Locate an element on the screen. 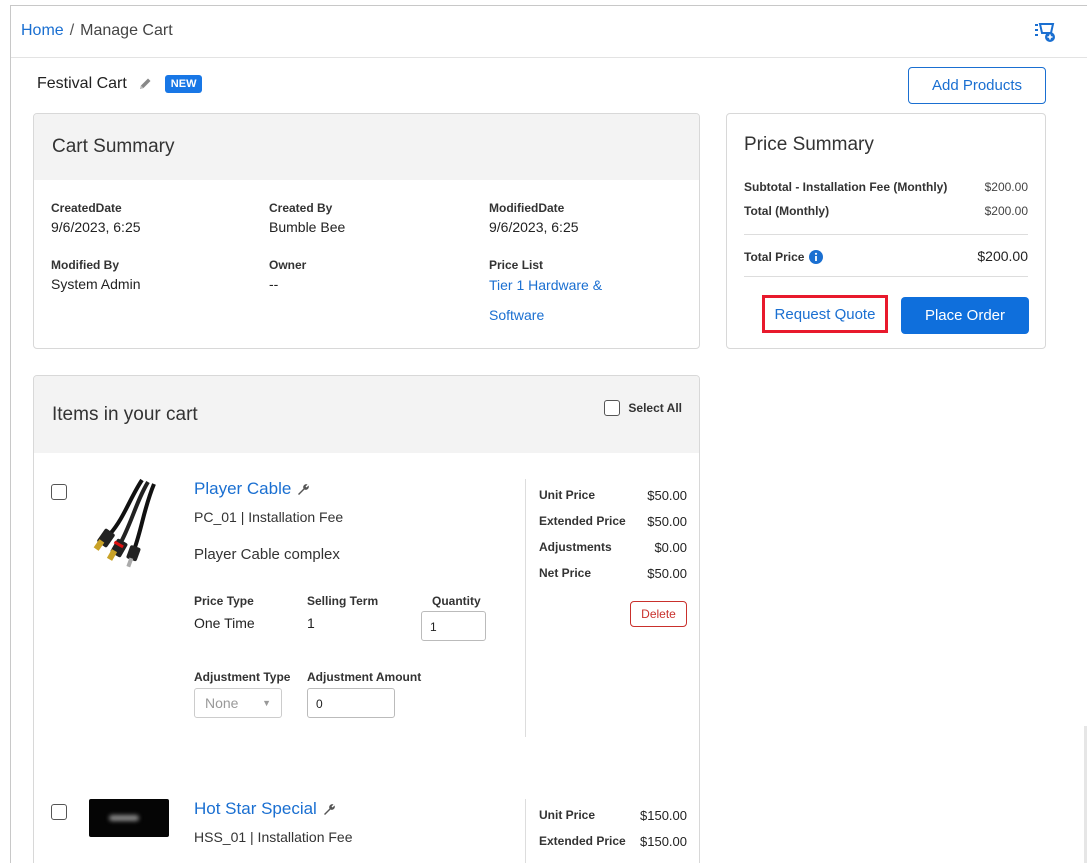 This screenshot has height=863, width=1087. edit-pencil-icon is located at coordinates (145, 84).